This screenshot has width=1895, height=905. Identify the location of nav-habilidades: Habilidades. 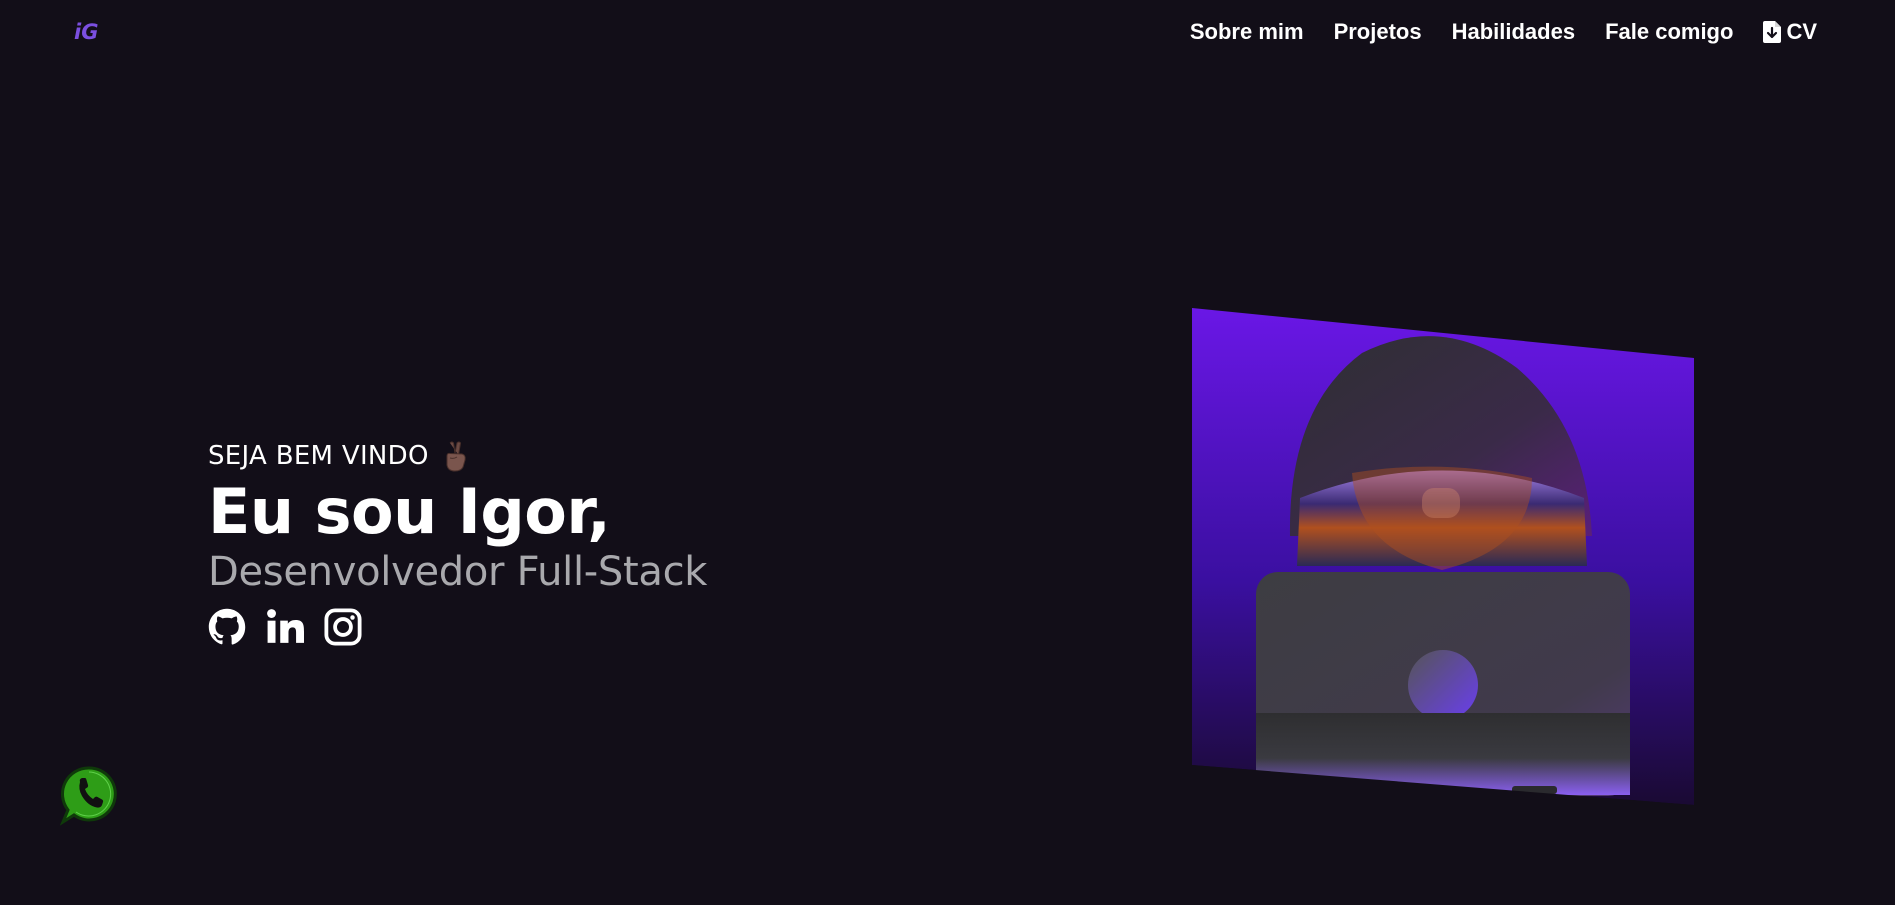
(1513, 32).